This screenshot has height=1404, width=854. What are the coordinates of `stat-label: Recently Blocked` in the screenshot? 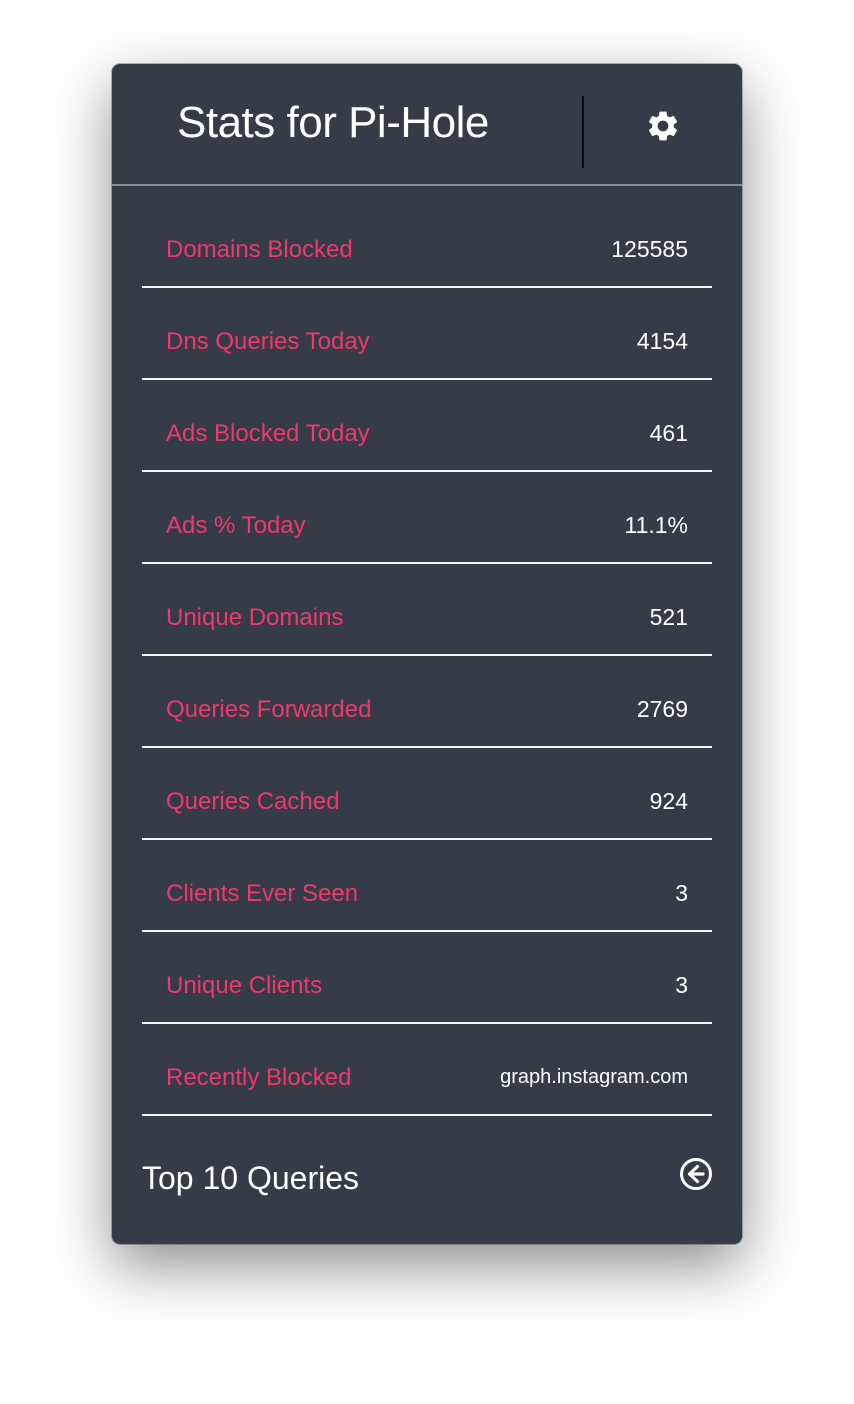 It's located at (259, 1077).